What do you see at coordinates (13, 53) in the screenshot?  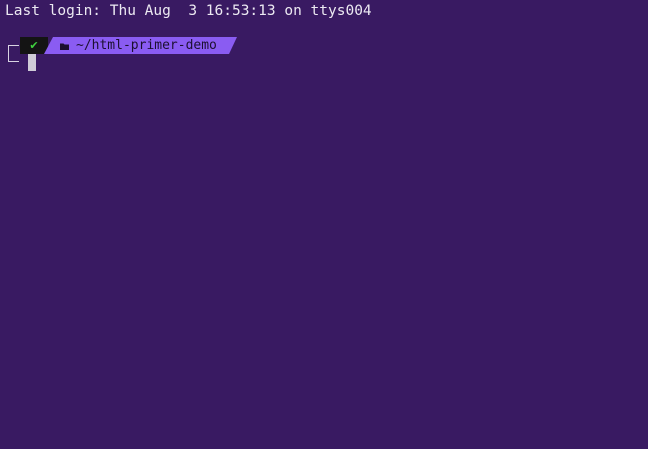 I see `prompt-frame` at bounding box center [13, 53].